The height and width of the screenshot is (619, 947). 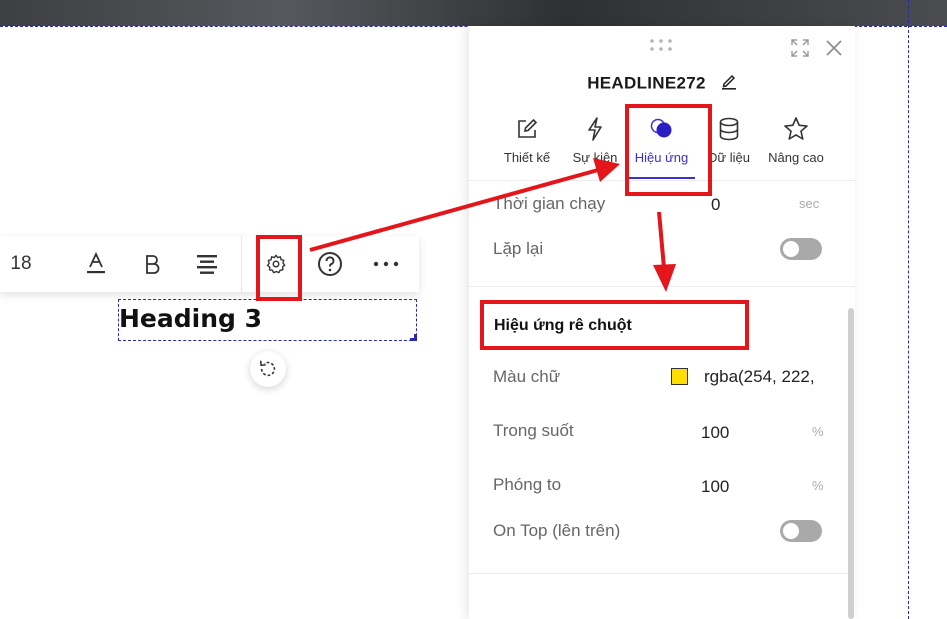 What do you see at coordinates (527, 484) in the screenshot?
I see `zoom-label: Phóng to` at bounding box center [527, 484].